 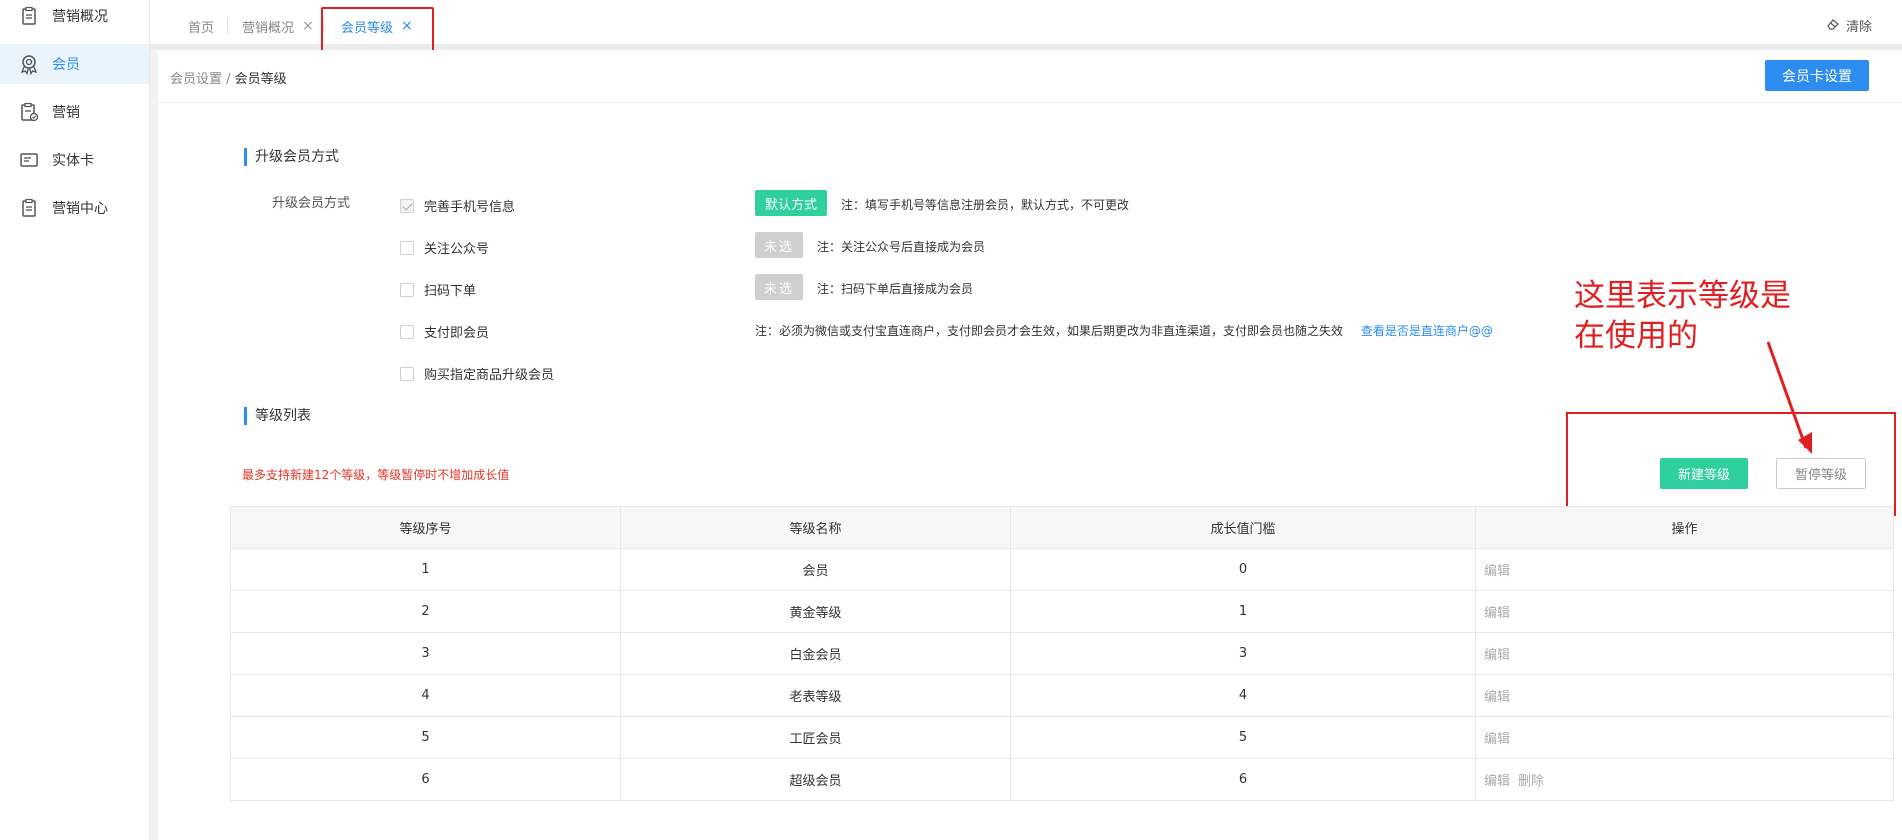 I want to click on sidebar-item-label: 营销概况, so click(x=80, y=17).